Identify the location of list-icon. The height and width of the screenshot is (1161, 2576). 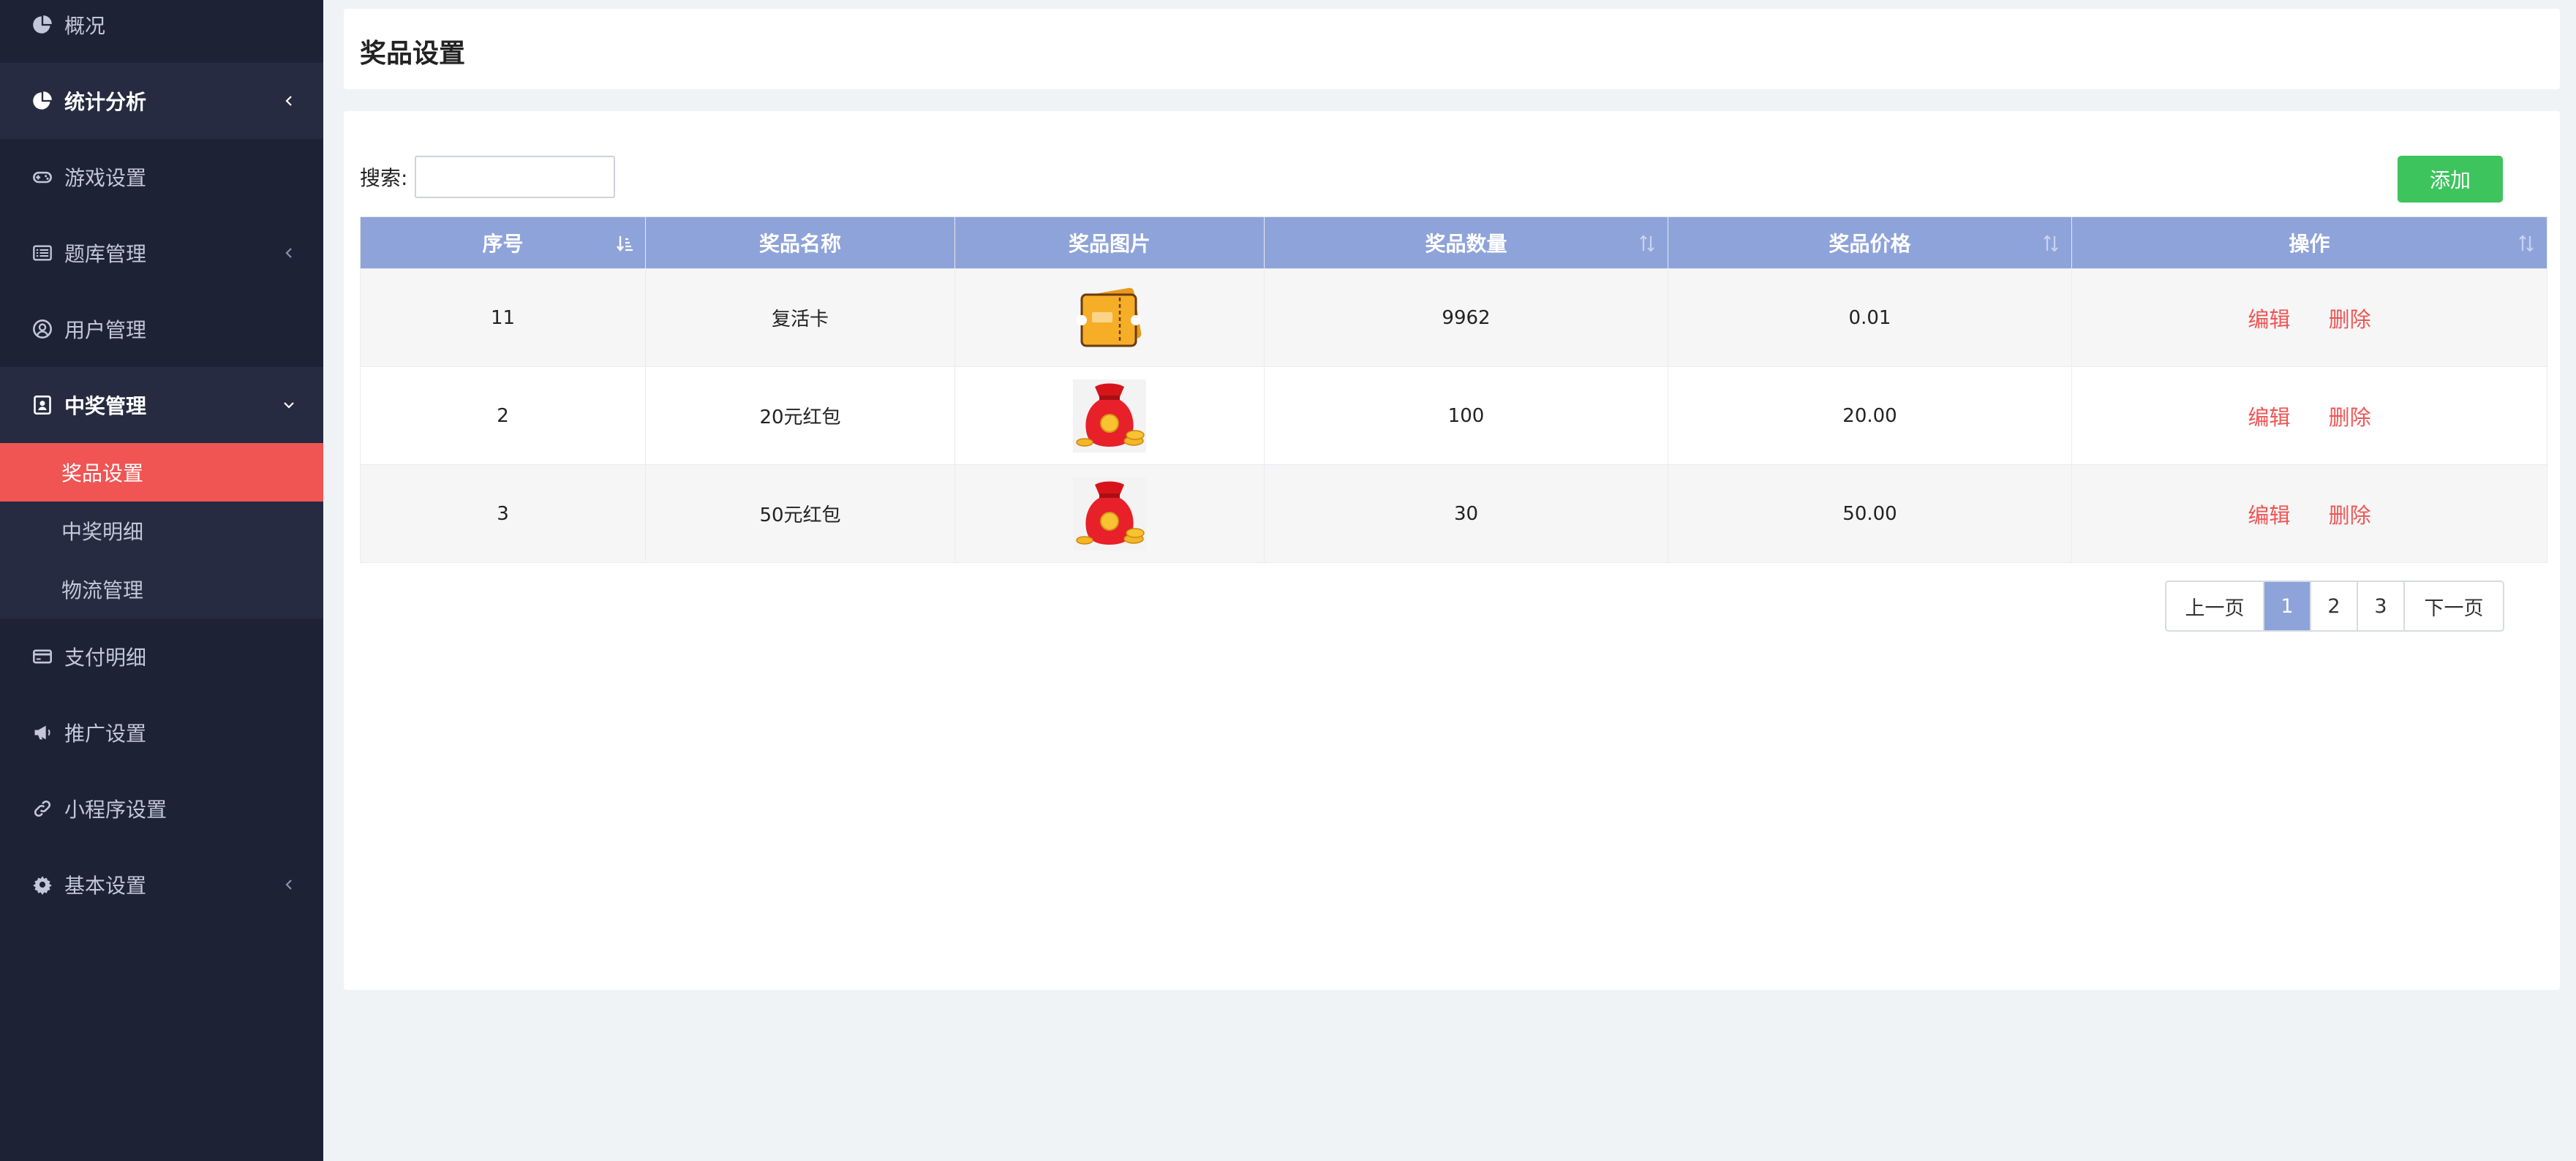
(42, 253).